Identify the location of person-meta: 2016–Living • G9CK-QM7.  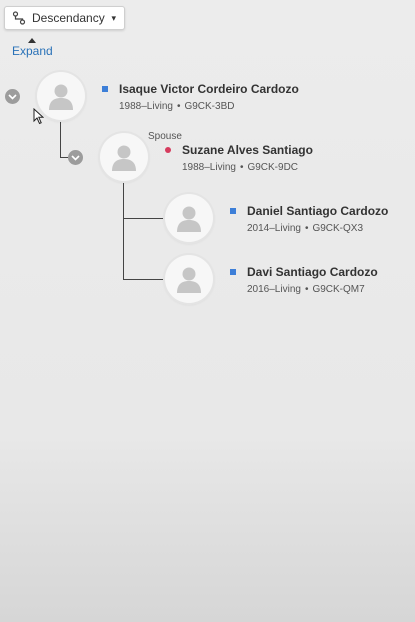
(312, 289).